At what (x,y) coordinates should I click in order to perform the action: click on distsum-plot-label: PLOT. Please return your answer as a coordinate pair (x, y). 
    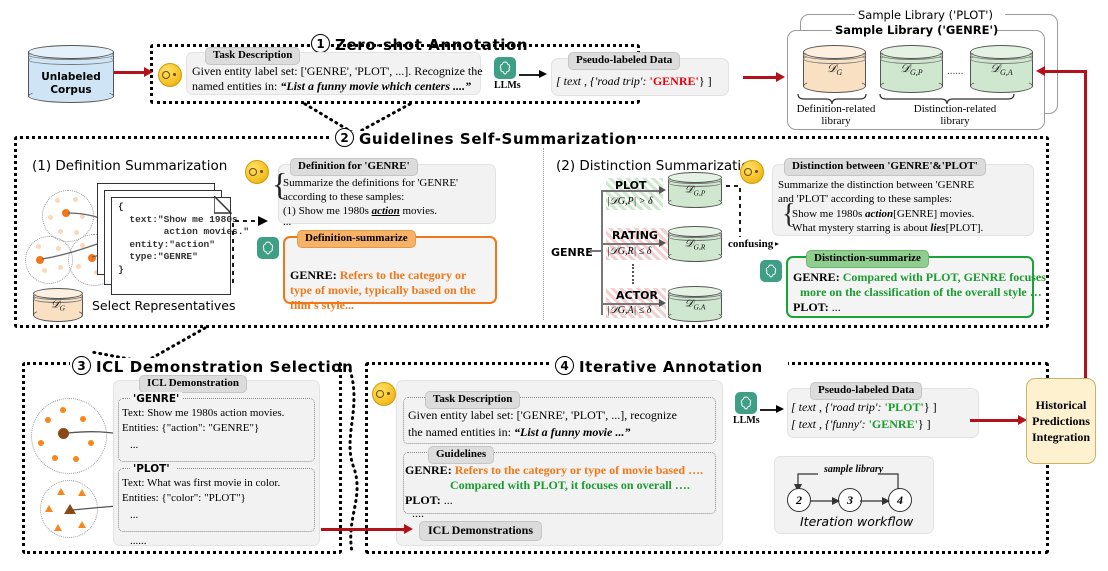
    Looking at the image, I should click on (809, 307).